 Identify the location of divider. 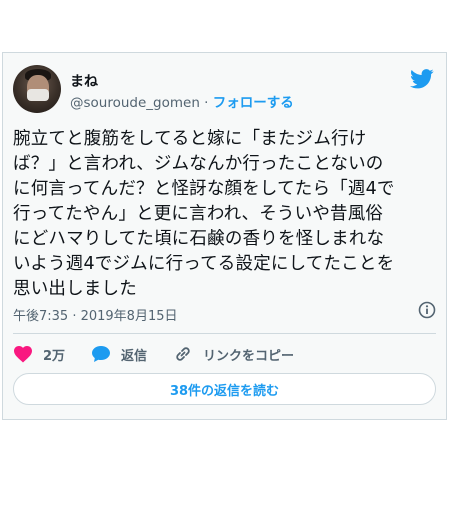
(224, 333).